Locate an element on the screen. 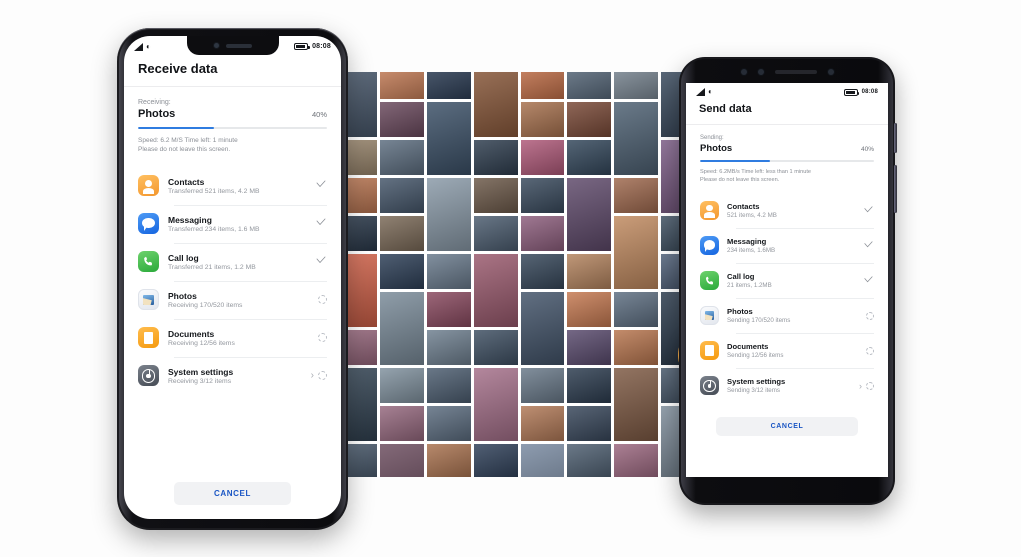 The height and width of the screenshot is (557, 1021). list-item-subtitle: 234 items, 1.6MB is located at coordinates (751, 251).